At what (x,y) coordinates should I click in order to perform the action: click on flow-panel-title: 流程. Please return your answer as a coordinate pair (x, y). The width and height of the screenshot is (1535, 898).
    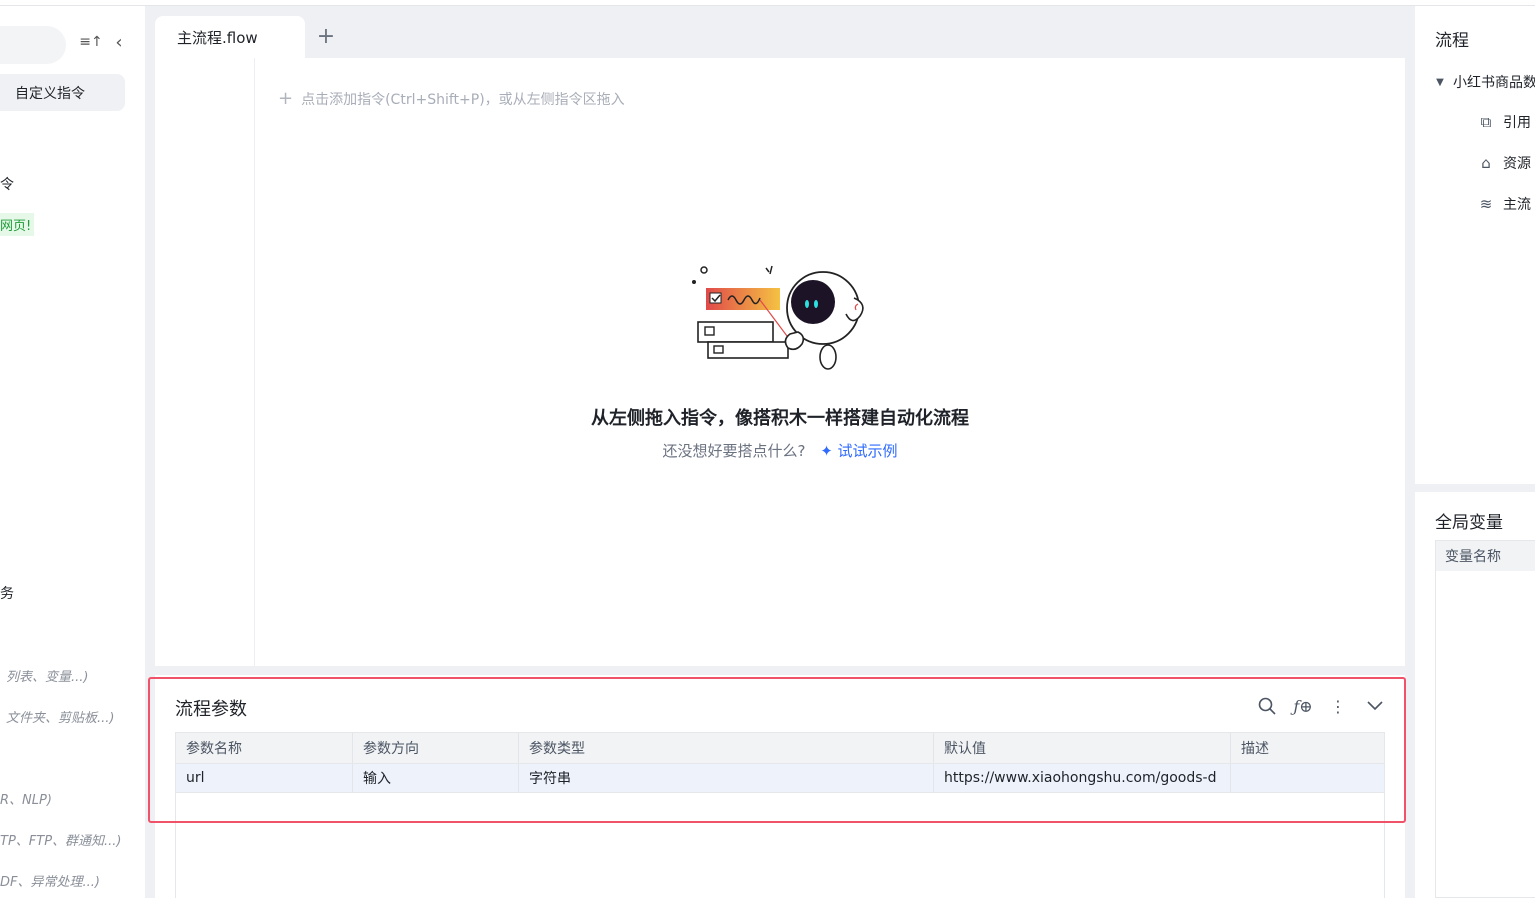
    Looking at the image, I should click on (1452, 41).